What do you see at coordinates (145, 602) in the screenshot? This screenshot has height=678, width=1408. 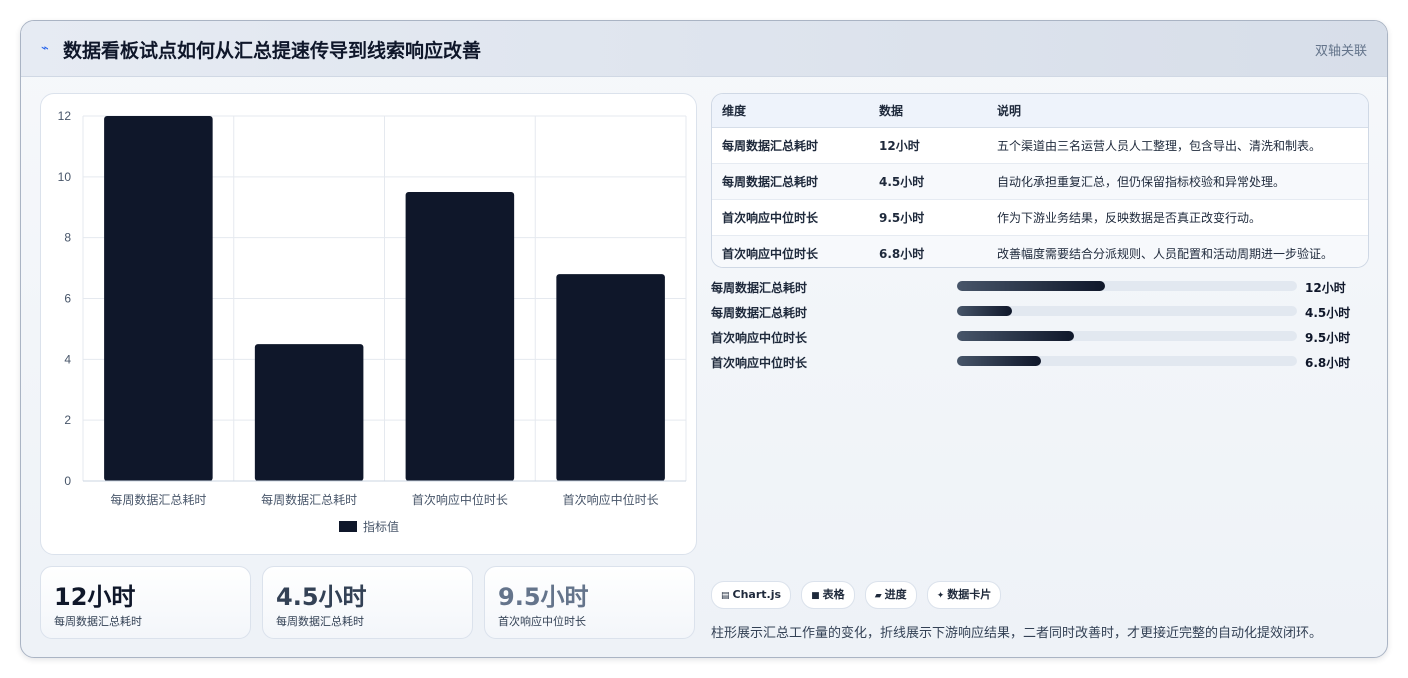 I see `kpi-card: 12小时 每周数据汇总耗时` at bounding box center [145, 602].